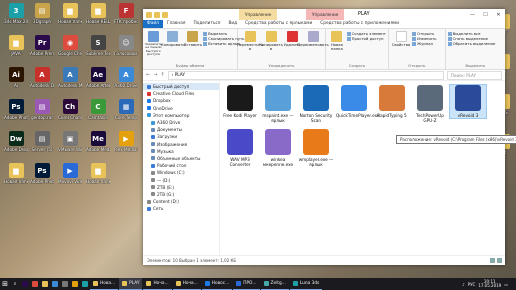  Describe the element at coordinates (424, 43) in the screenshot. I see `history-button: Журнал` at that location.